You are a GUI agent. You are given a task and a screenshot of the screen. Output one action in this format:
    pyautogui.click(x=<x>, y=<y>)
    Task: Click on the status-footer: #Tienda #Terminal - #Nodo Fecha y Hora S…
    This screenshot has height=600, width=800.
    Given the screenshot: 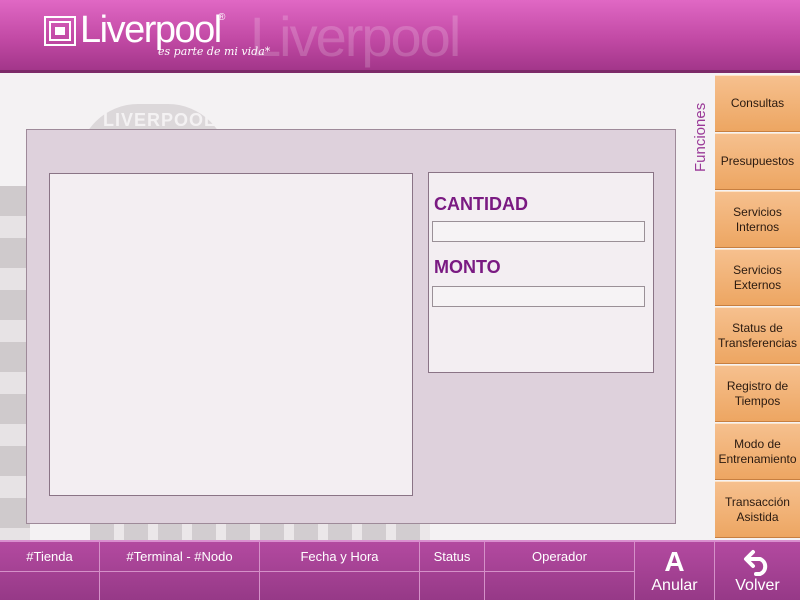 What is the action you would take?
    pyautogui.click(x=400, y=570)
    